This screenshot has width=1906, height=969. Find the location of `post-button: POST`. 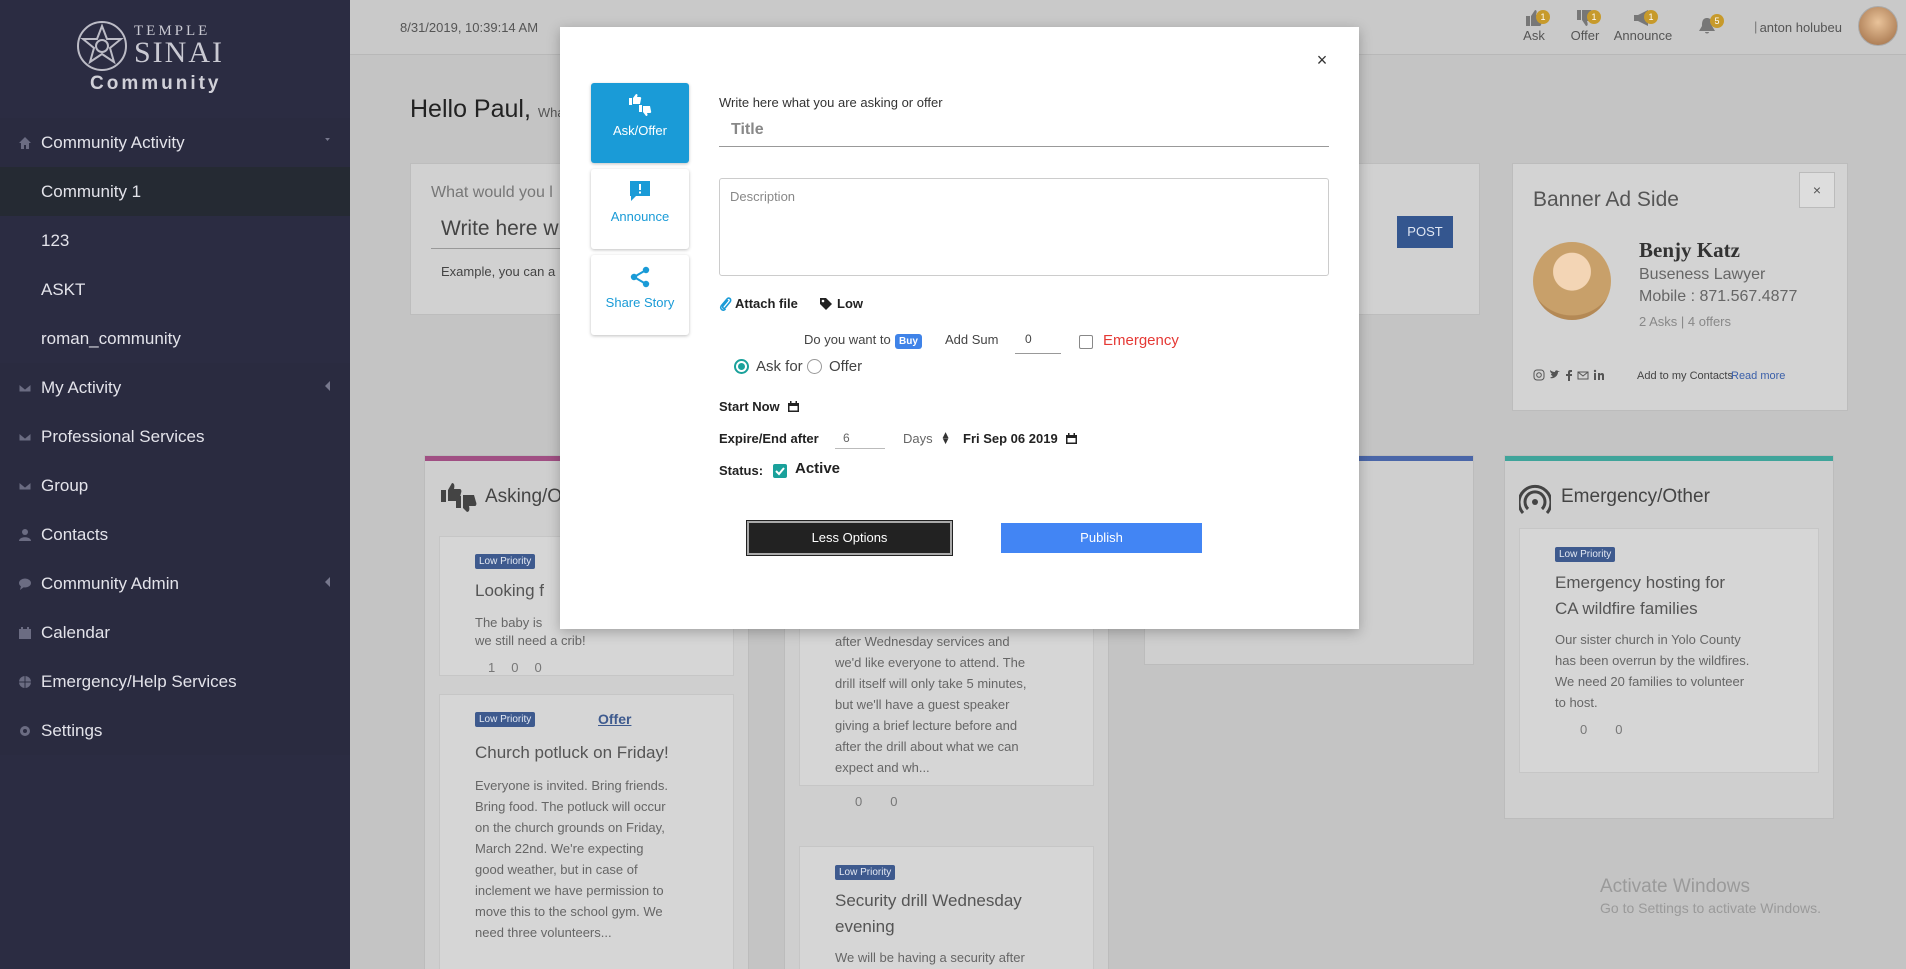

post-button: POST is located at coordinates (1425, 232).